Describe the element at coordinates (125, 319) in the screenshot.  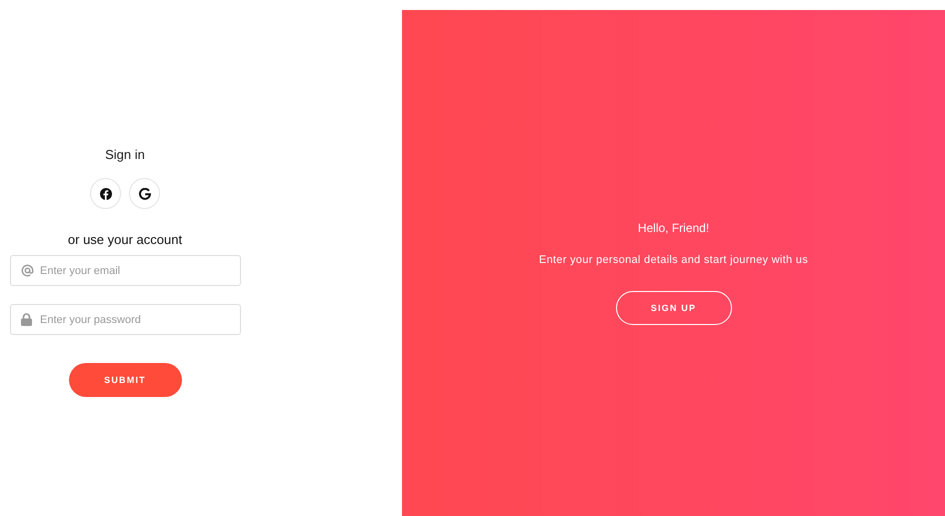
I see `input-field: Enter your password` at that location.